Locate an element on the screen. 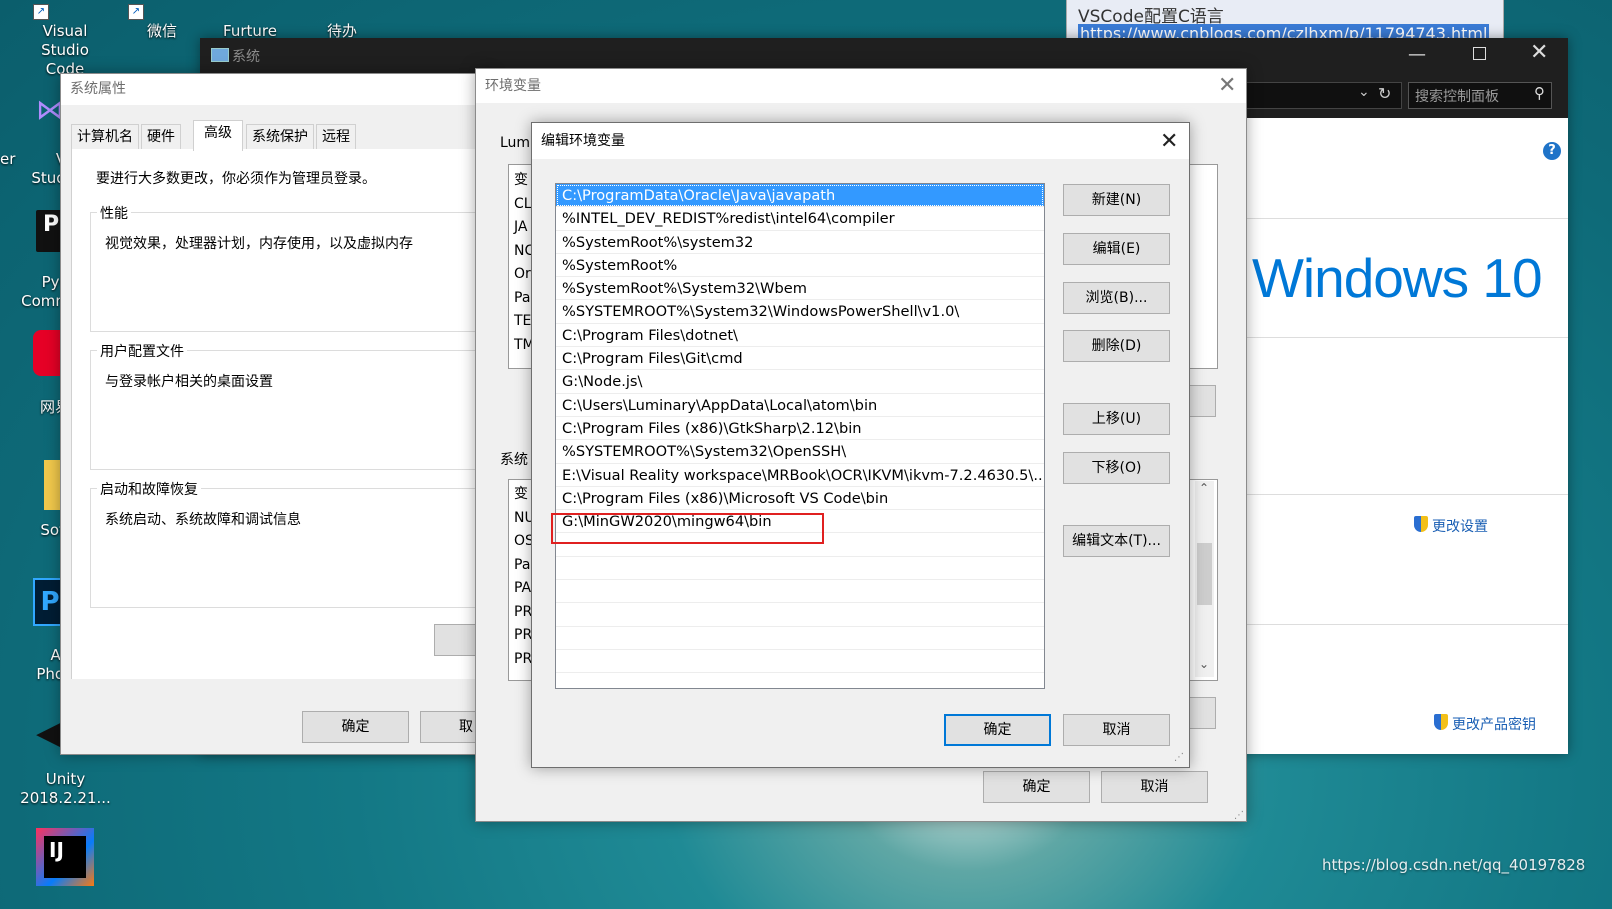 The height and width of the screenshot is (909, 1612). system-icon is located at coordinates (220, 55).